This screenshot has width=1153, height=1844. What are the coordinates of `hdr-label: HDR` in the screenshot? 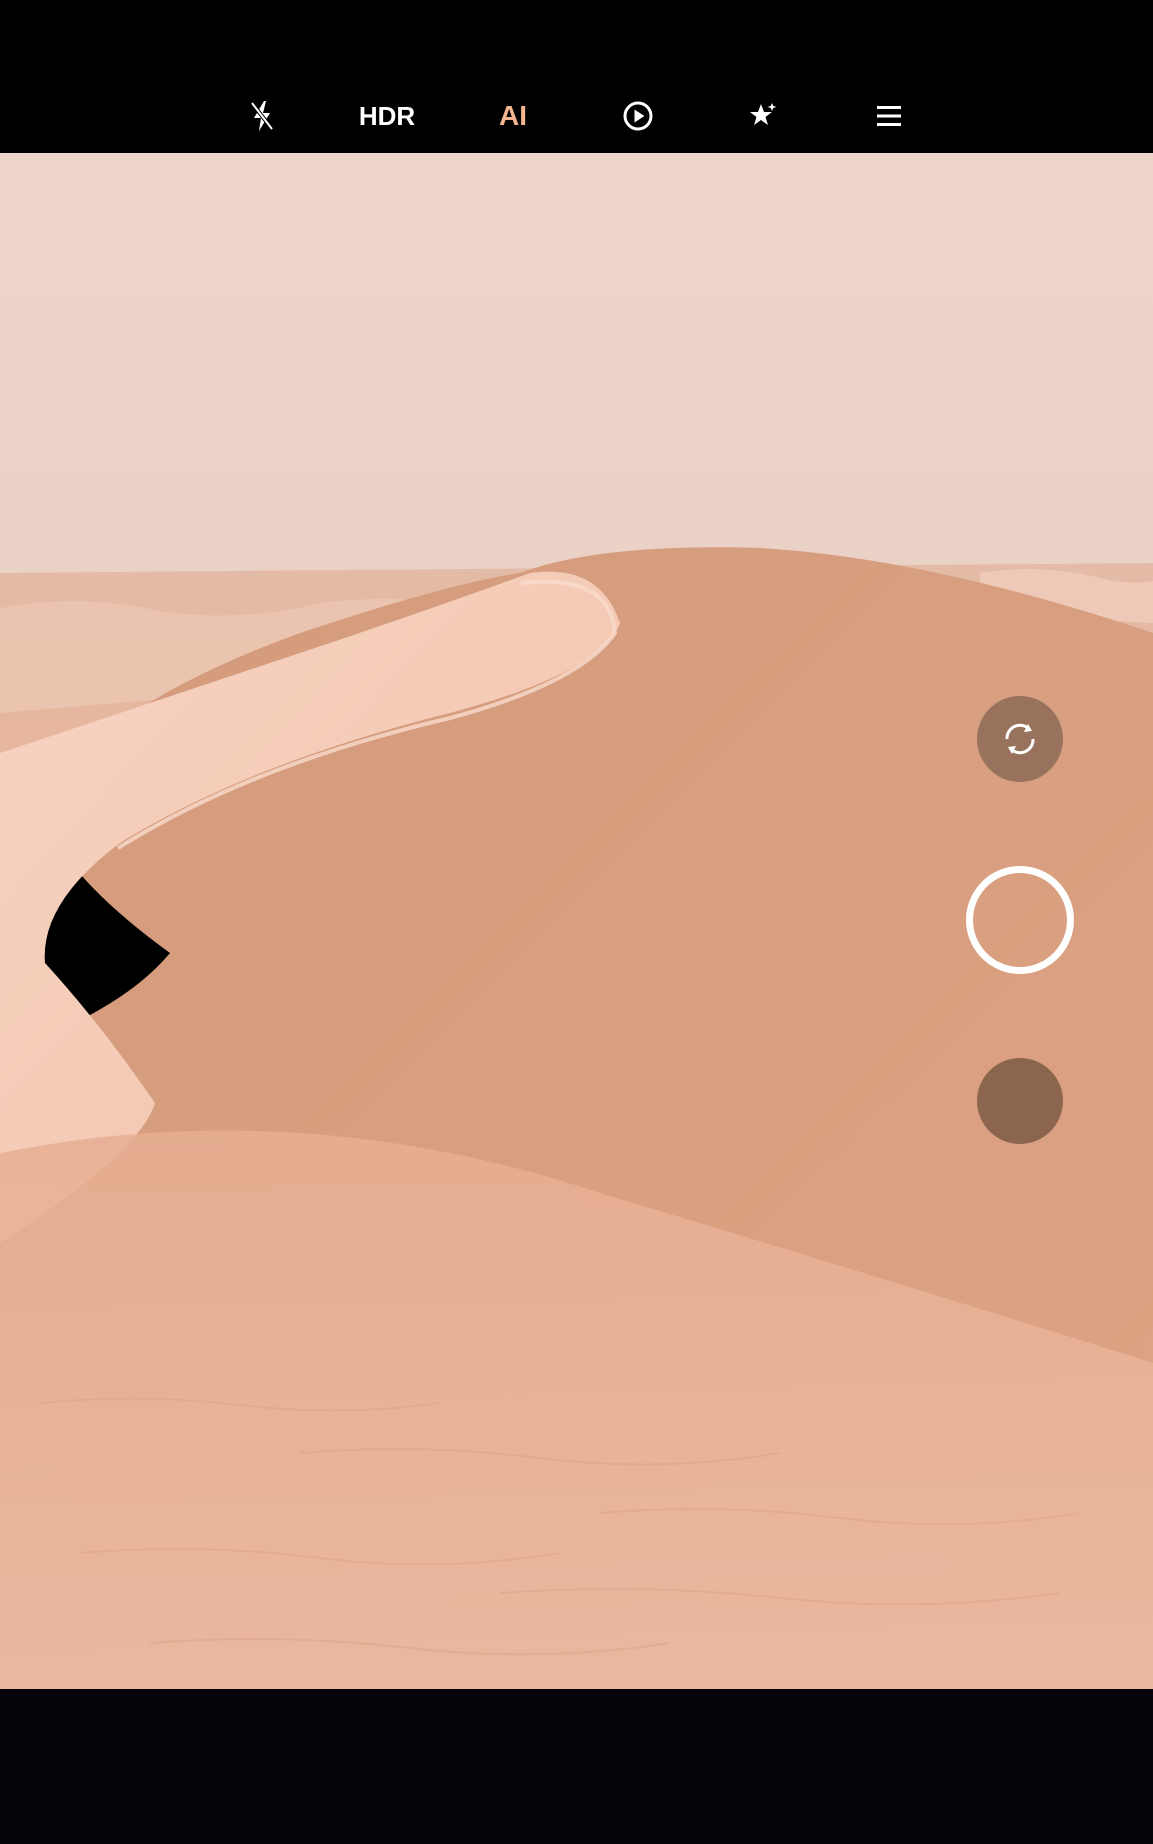 It's located at (387, 115).